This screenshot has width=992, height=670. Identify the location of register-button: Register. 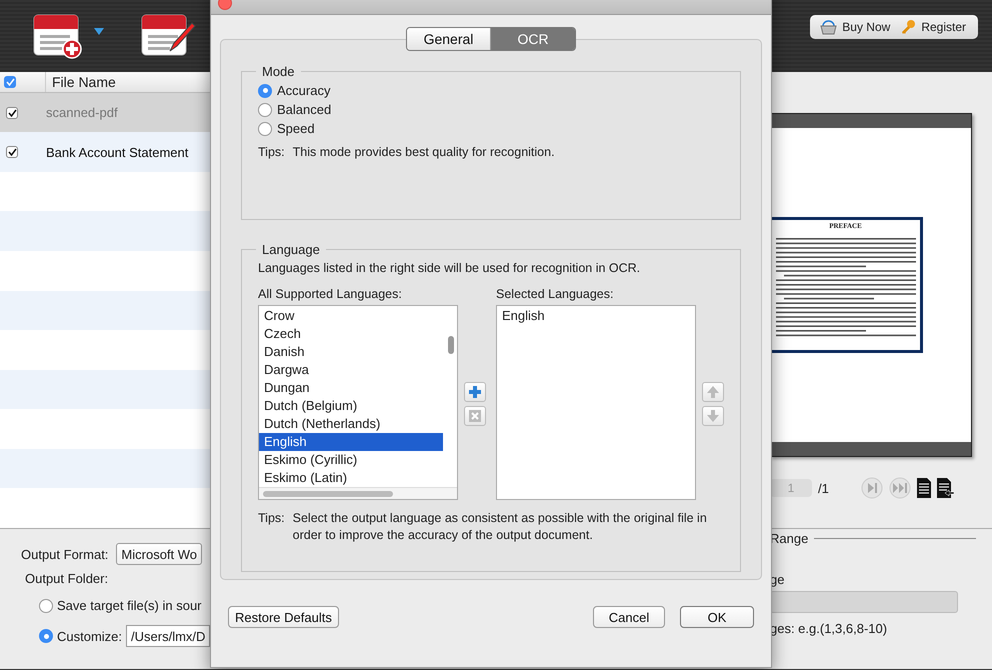
(933, 27).